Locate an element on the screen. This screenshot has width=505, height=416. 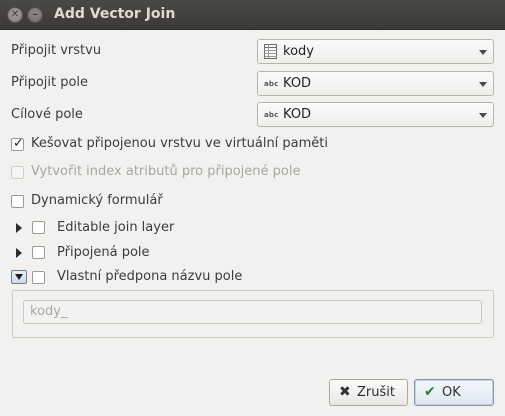
ok-button: ✔ OK is located at coordinates (454, 392).